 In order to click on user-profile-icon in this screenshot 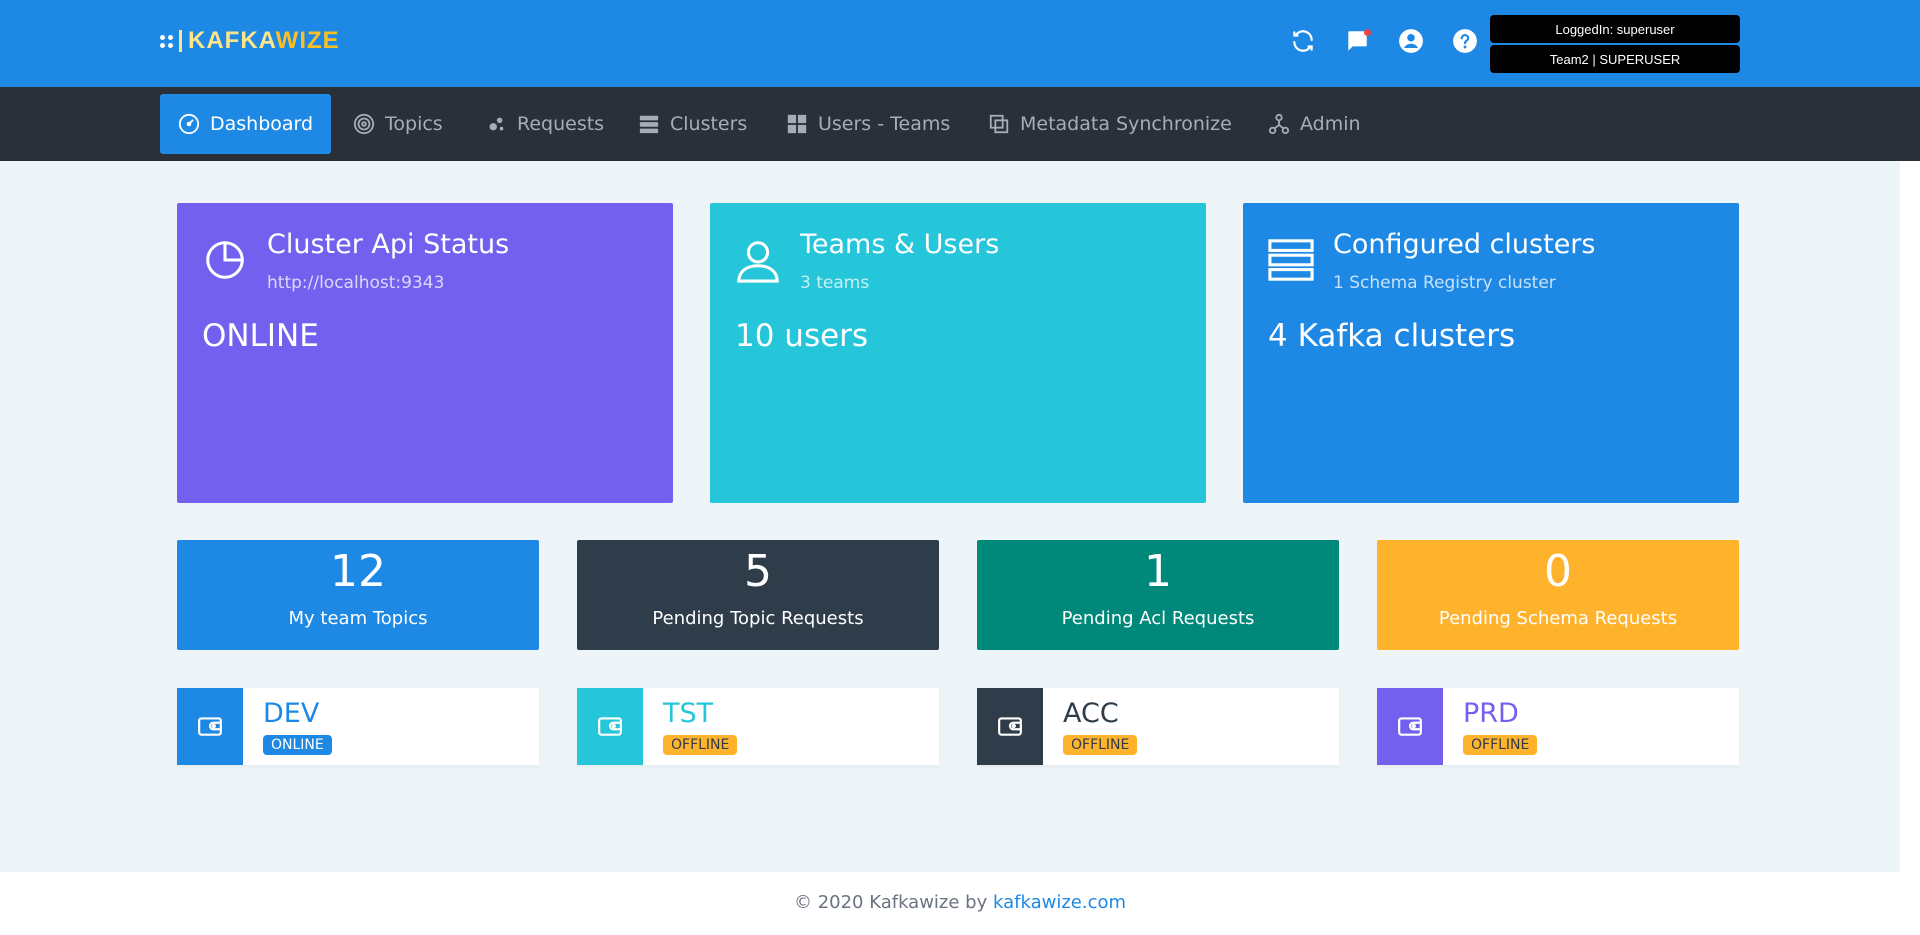, I will do `click(1411, 41)`.